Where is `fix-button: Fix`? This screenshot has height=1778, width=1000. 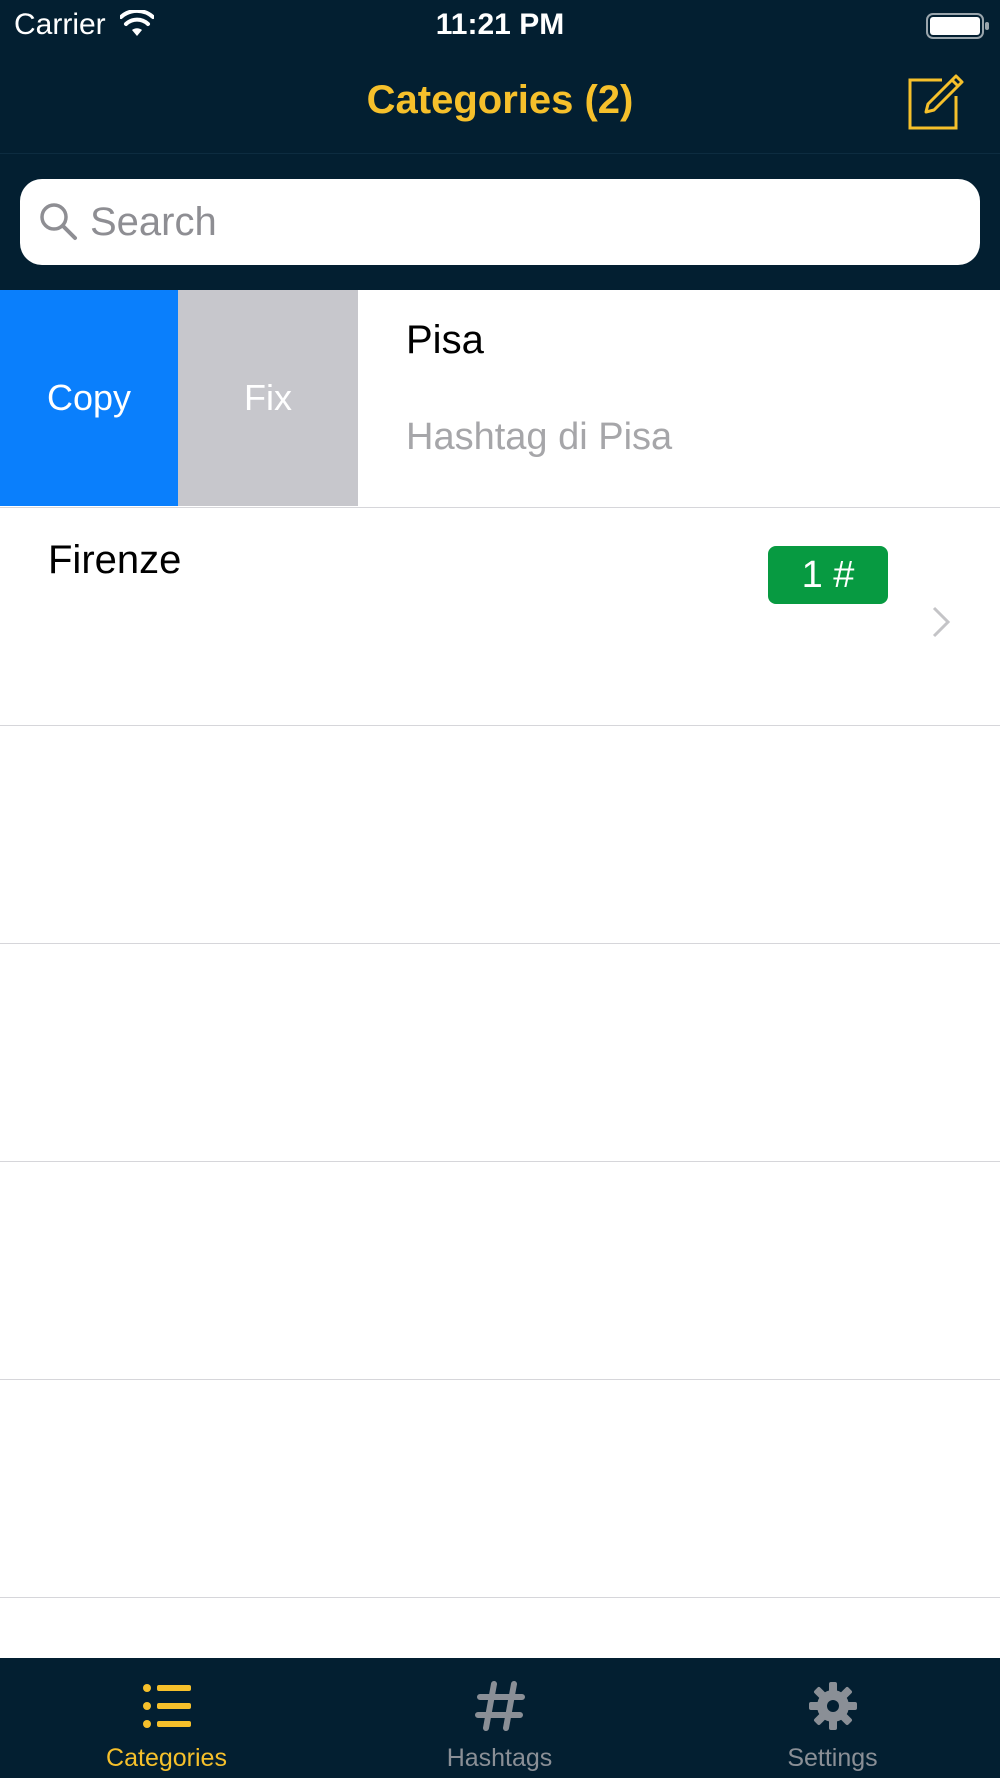 fix-button: Fix is located at coordinates (268, 398).